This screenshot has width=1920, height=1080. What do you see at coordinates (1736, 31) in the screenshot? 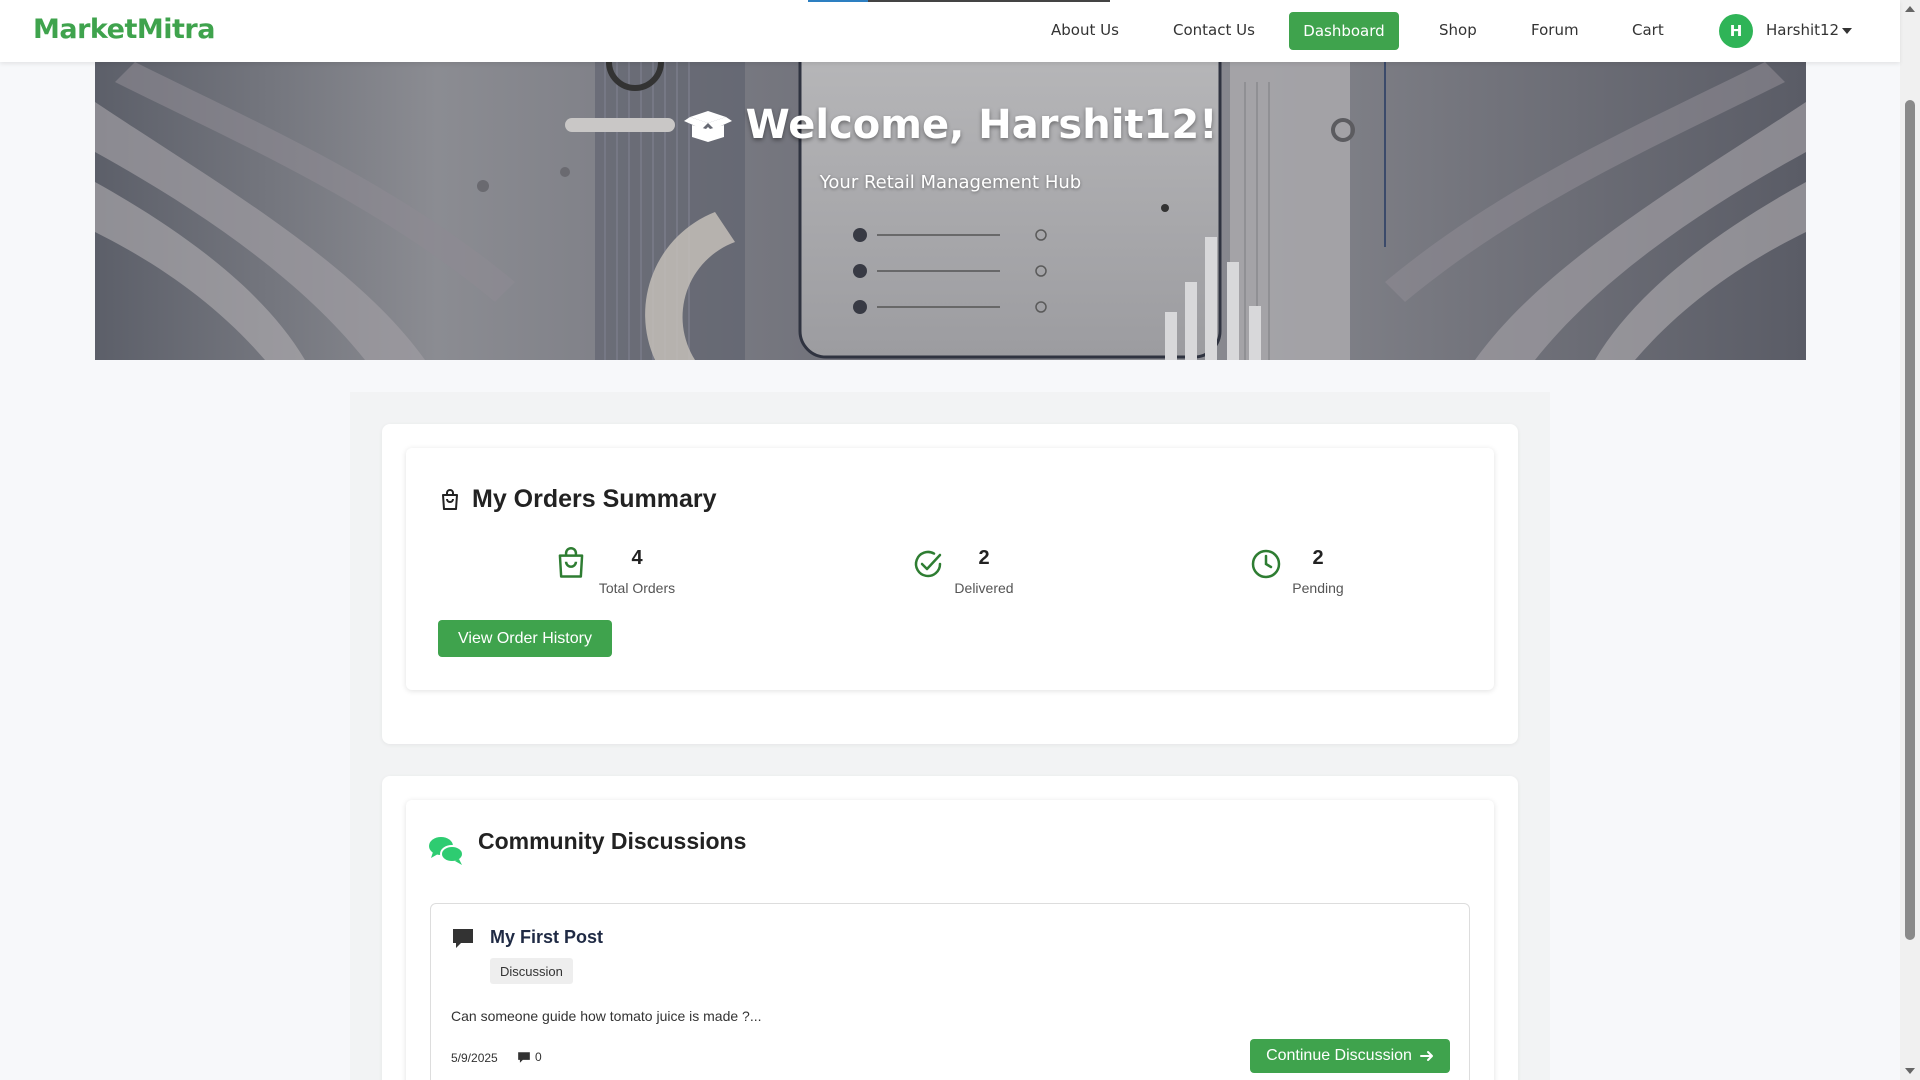
I see `user-avatar: H` at bounding box center [1736, 31].